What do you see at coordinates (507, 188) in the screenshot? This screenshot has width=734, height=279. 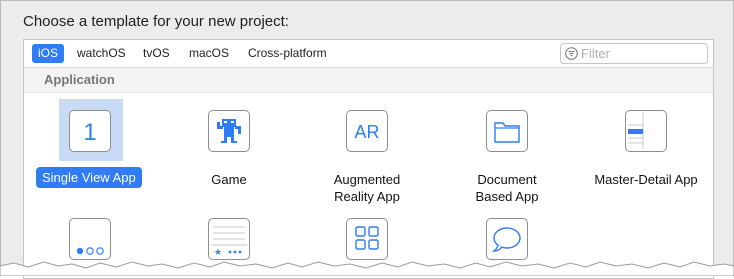 I see `template-label: Document Based App` at bounding box center [507, 188].